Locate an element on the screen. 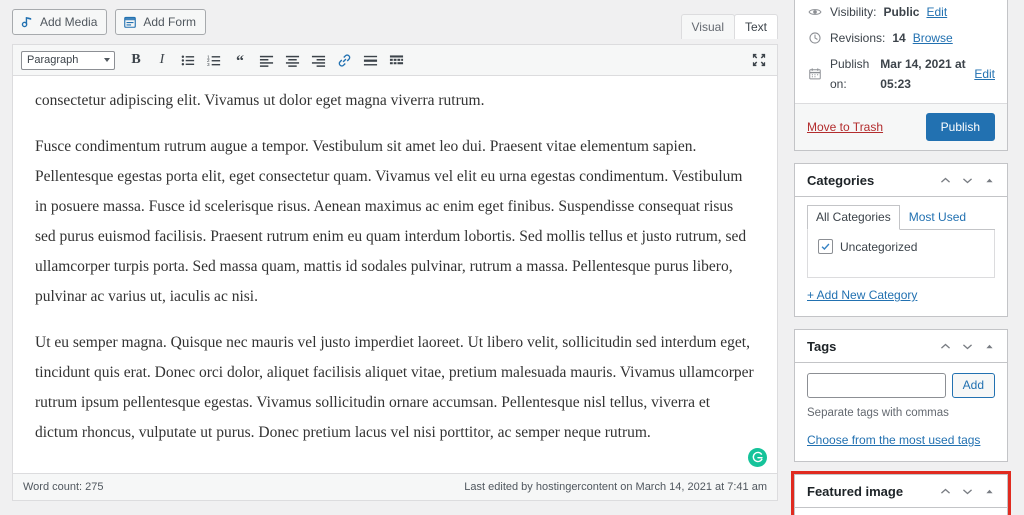 This screenshot has height=515, width=1024. tab-all-categories: All Categories is located at coordinates (853, 217).